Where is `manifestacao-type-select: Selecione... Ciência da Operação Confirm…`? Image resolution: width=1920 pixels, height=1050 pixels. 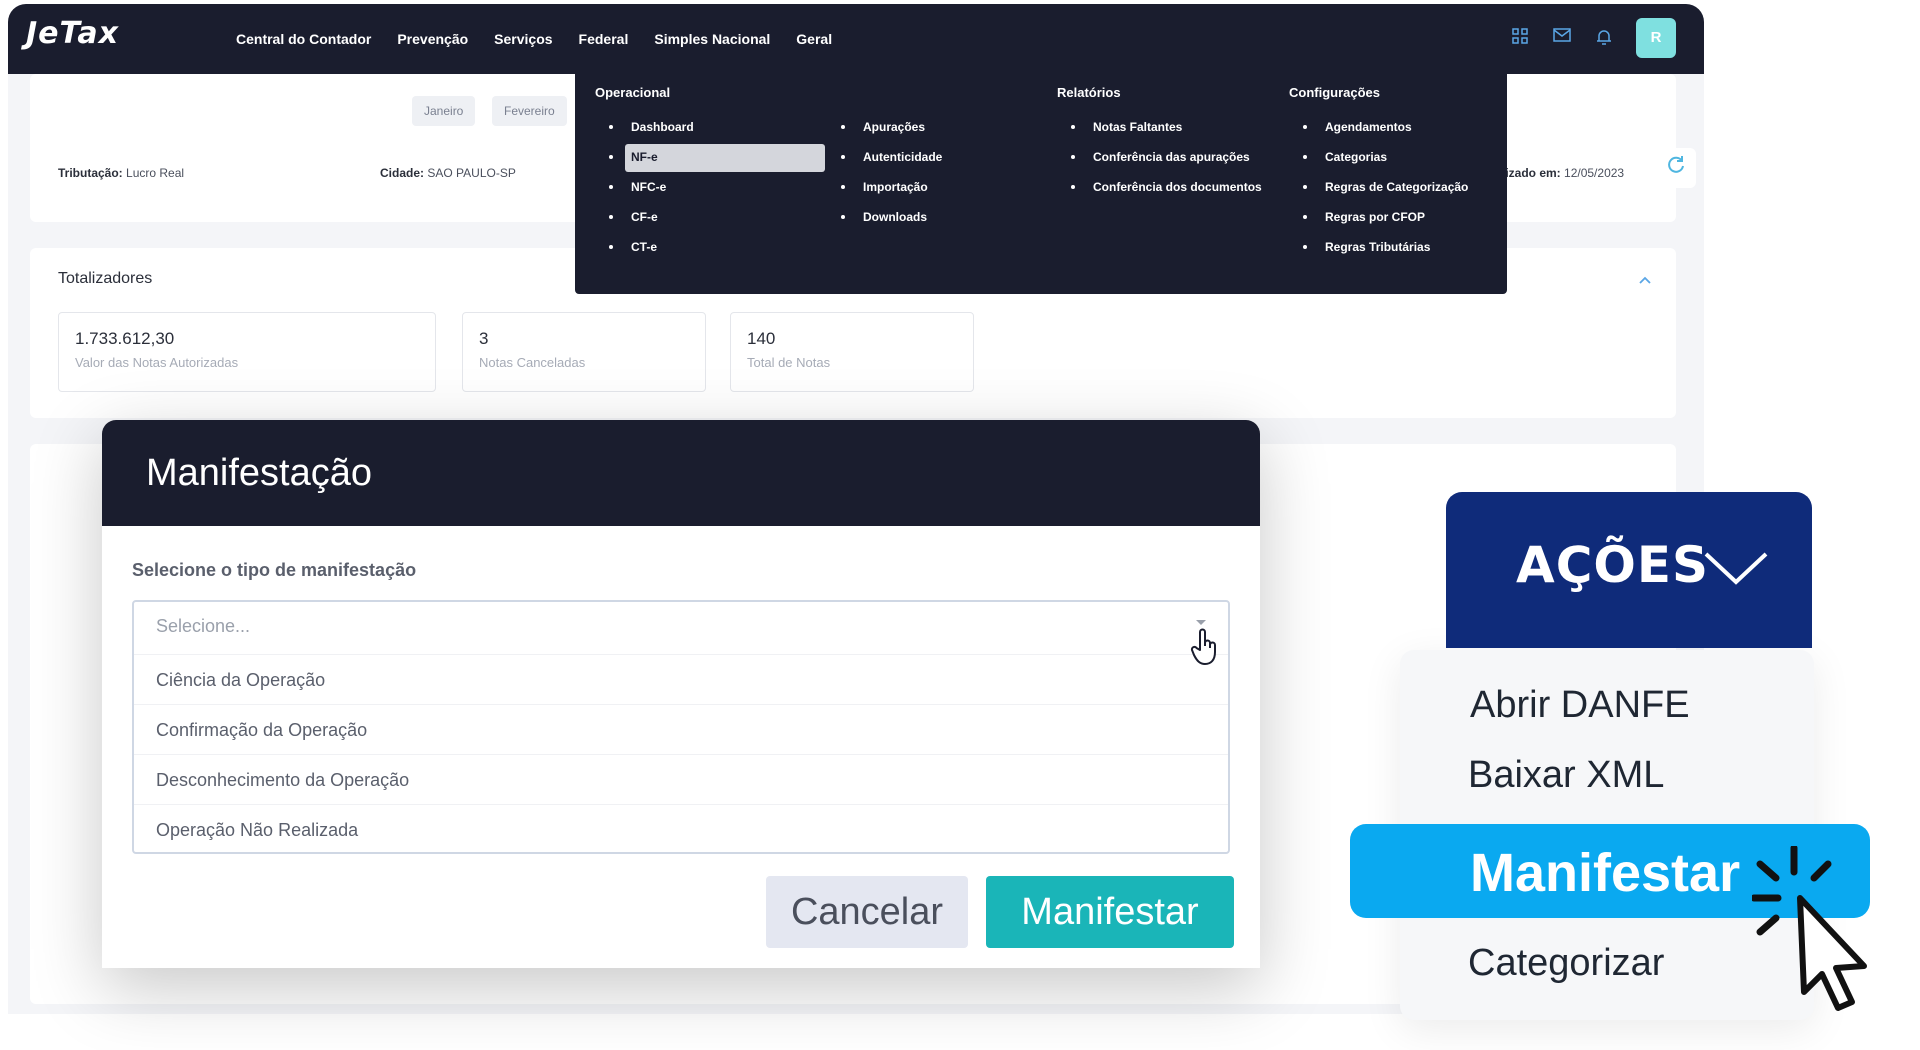
manifestacao-type-select: Selecione... Ciência da Operação Confirm… is located at coordinates (681, 727).